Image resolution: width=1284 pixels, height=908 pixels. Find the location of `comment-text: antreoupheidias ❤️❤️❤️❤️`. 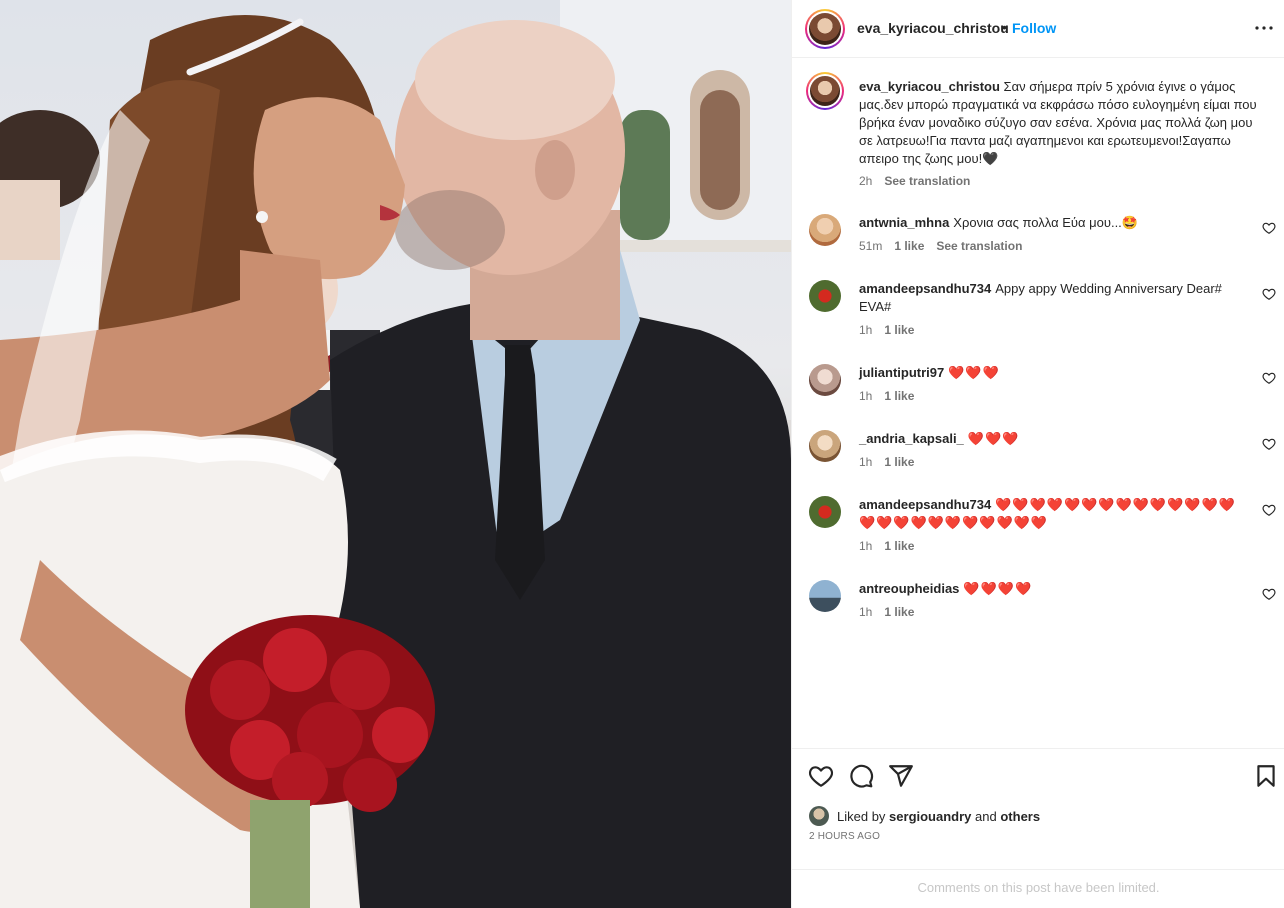

comment-text: antreoupheidias ❤️❤️❤️❤️ is located at coordinates (1054, 589).